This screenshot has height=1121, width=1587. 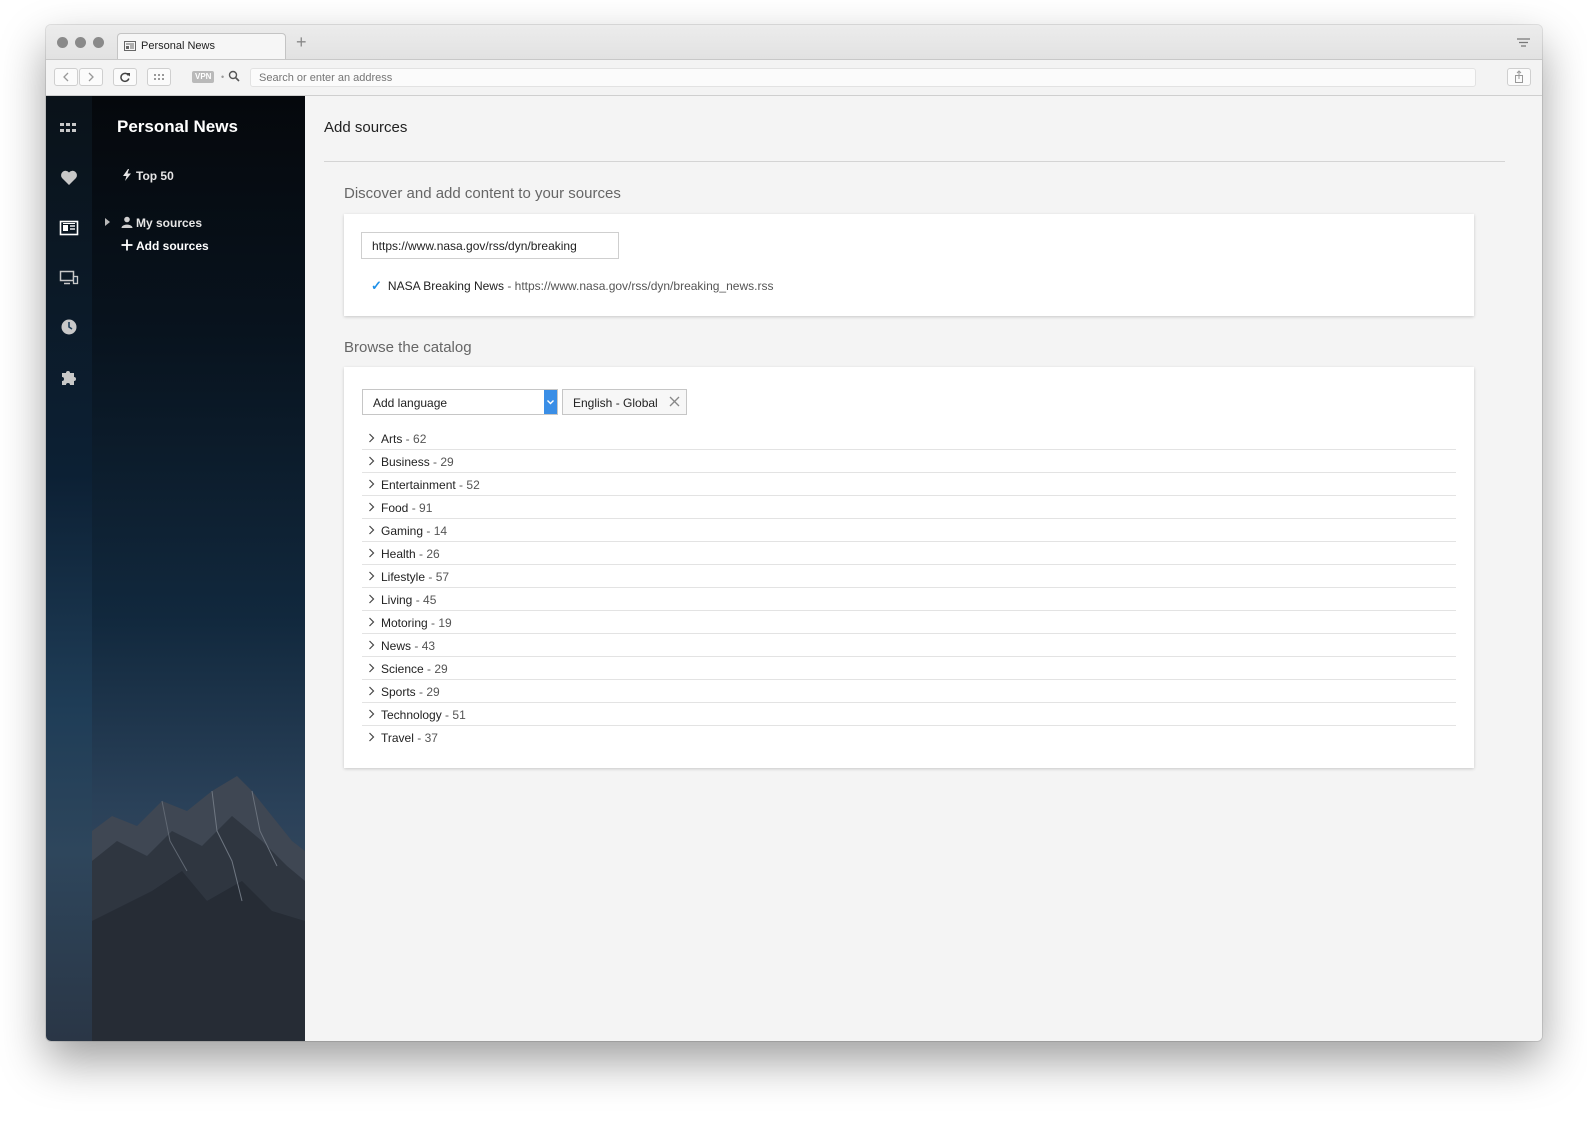 What do you see at coordinates (69, 327) in the screenshot?
I see `history-icon` at bounding box center [69, 327].